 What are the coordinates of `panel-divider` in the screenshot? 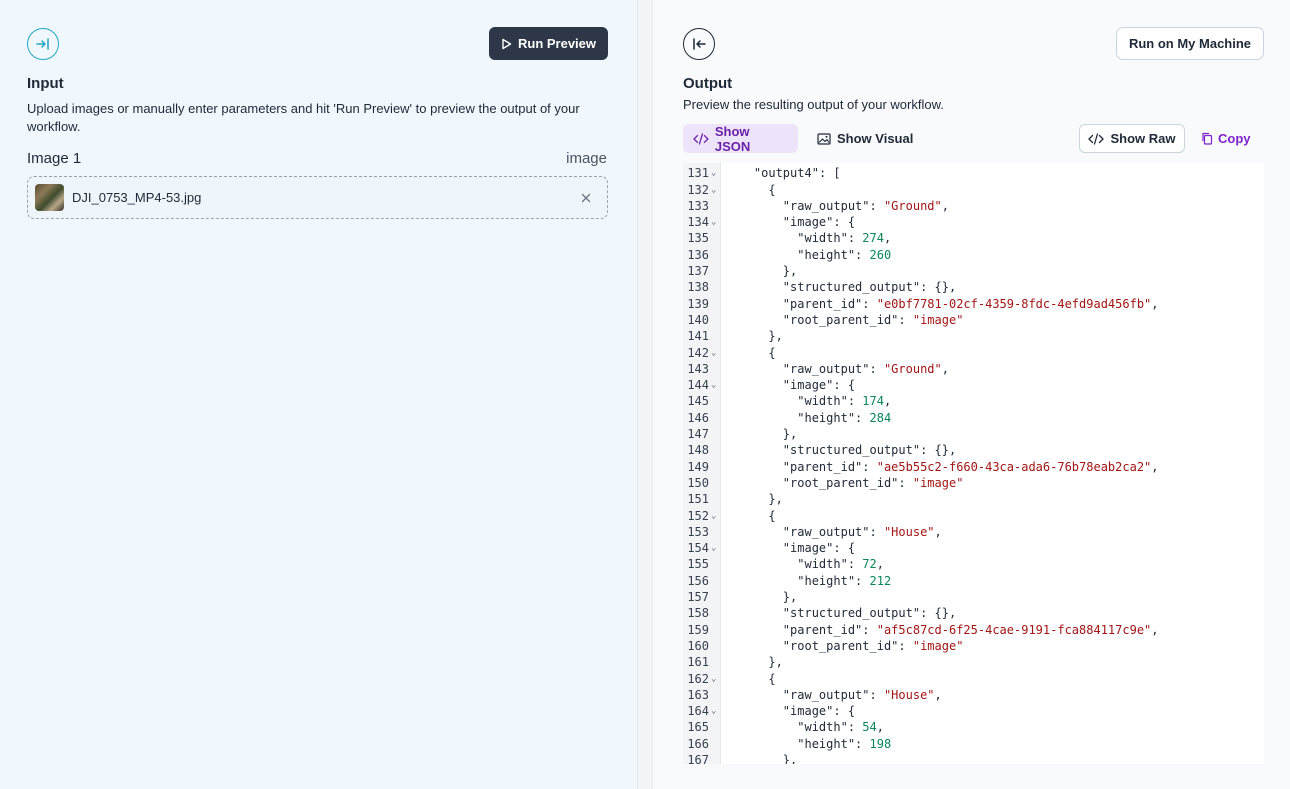 It's located at (645, 394).